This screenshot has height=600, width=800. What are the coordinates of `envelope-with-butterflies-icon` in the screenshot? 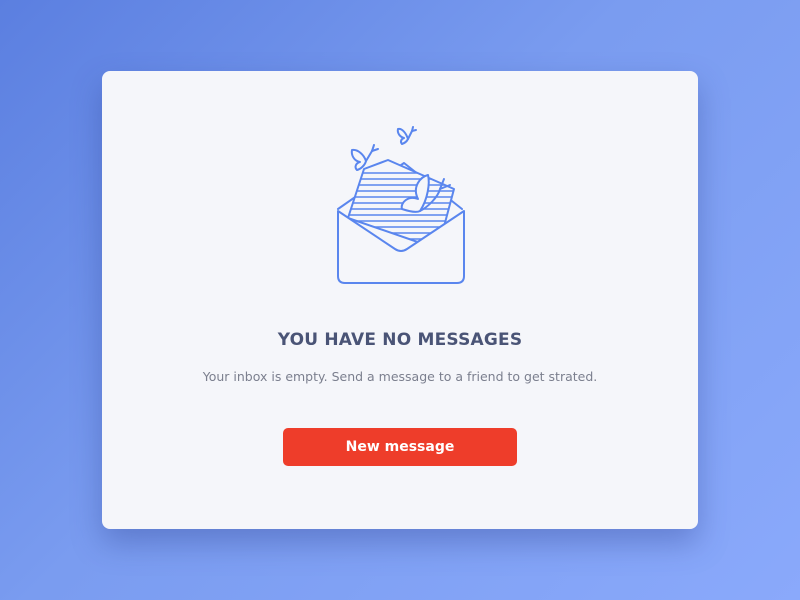 It's located at (401, 205).